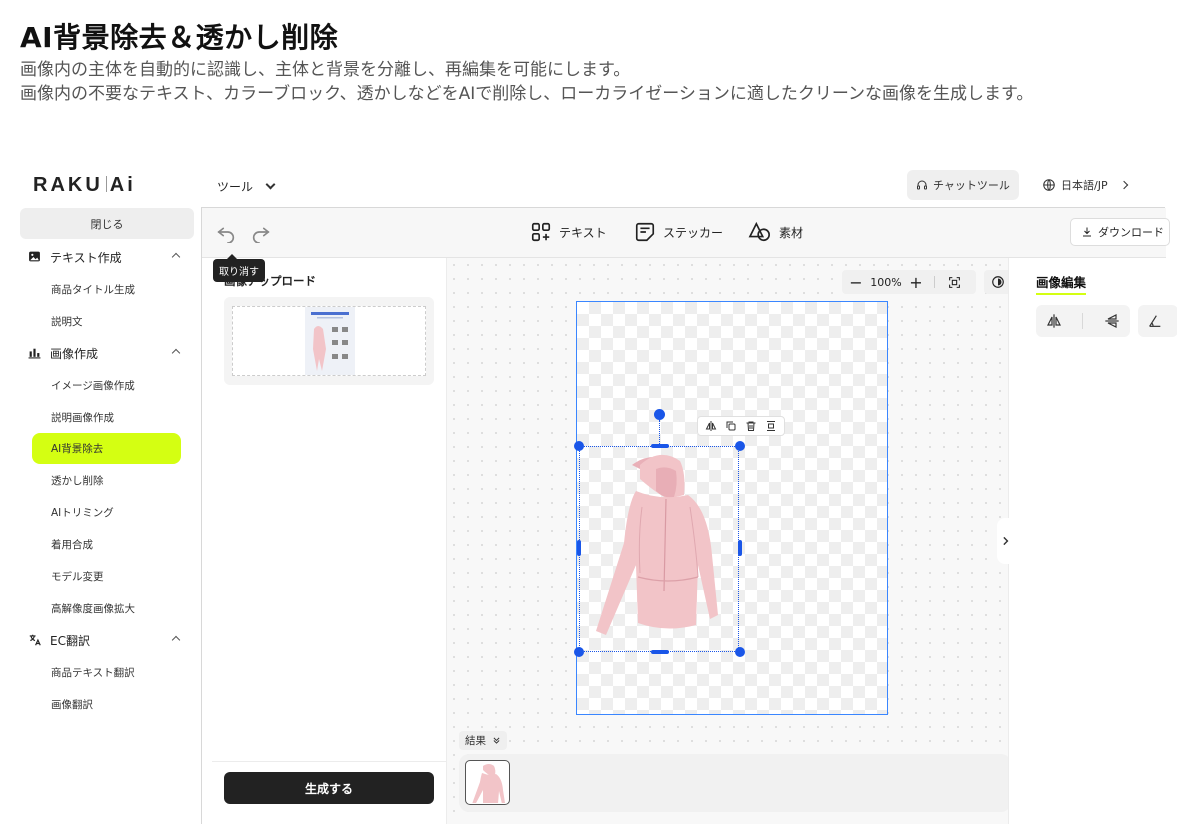  Describe the element at coordinates (740, 446) in the screenshot. I see `resize-handle-top-right` at that location.